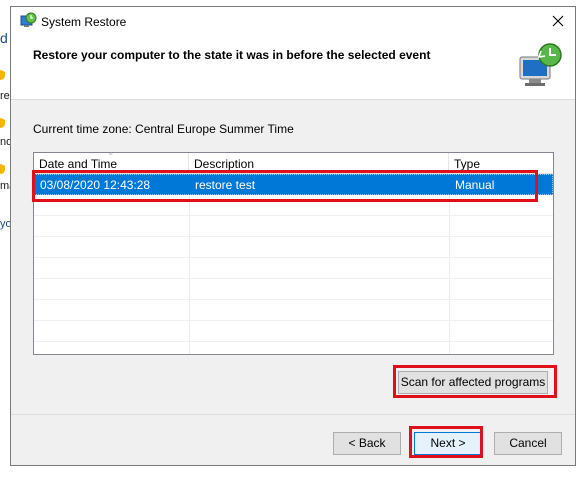  I want to click on next-button: Next >, so click(448, 443).